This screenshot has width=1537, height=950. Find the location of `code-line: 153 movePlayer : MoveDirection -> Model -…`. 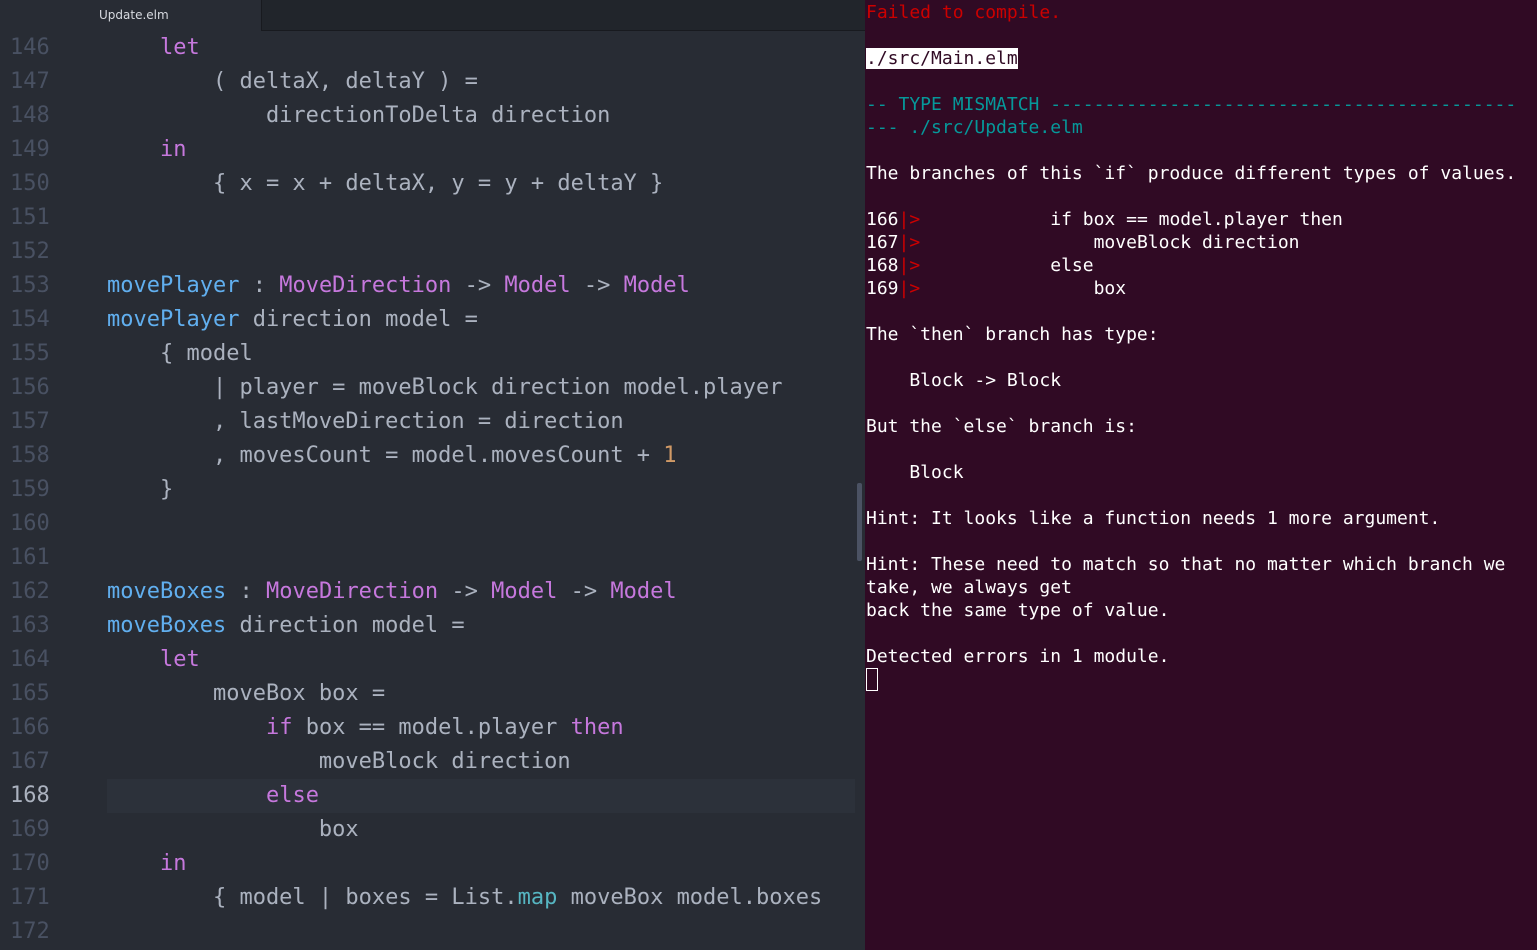

code-line: 153 movePlayer : MoveDirection -> Model -… is located at coordinates (432, 286).